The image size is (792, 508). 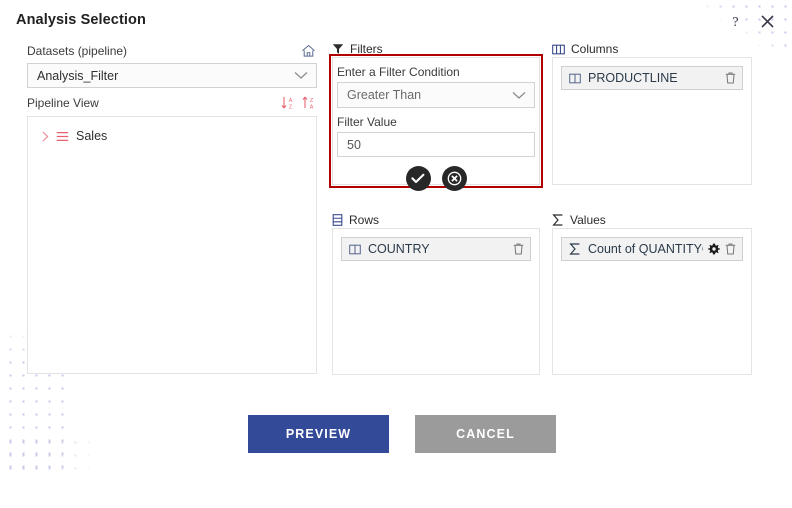 What do you see at coordinates (367, 122) in the screenshot?
I see `filter-value-label: Filter Value` at bounding box center [367, 122].